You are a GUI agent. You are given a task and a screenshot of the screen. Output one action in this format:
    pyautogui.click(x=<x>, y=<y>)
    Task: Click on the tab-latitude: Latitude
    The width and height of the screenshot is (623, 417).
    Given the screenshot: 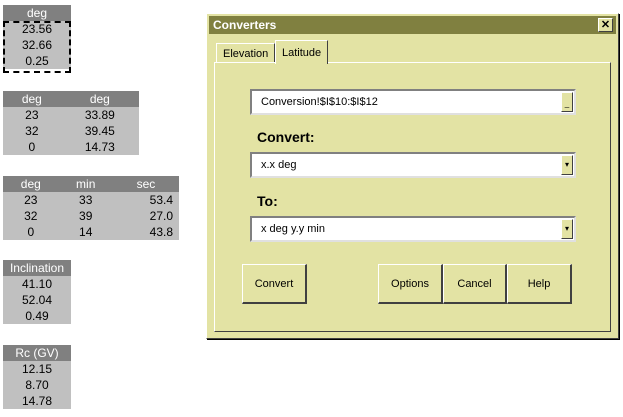 What is the action you would take?
    pyautogui.click(x=302, y=52)
    